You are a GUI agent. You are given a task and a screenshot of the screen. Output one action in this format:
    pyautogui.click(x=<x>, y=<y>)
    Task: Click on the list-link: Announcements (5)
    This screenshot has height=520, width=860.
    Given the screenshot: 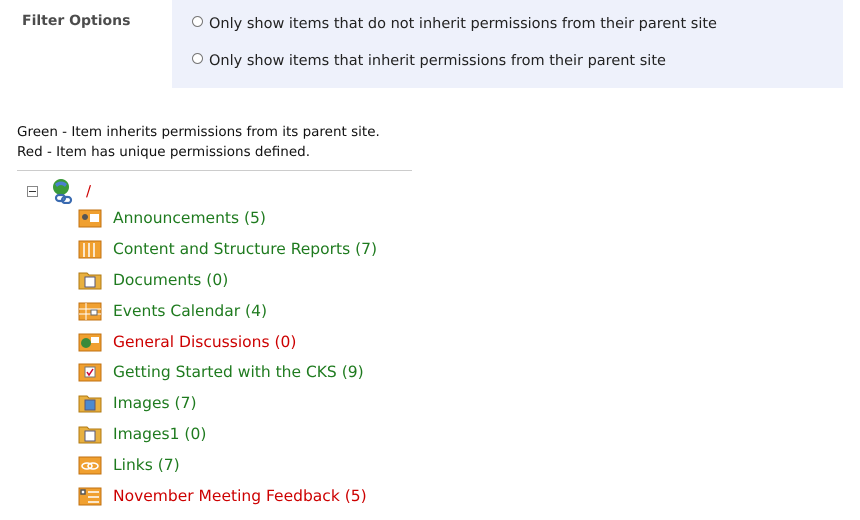 What is the action you would take?
    pyautogui.click(x=189, y=218)
    